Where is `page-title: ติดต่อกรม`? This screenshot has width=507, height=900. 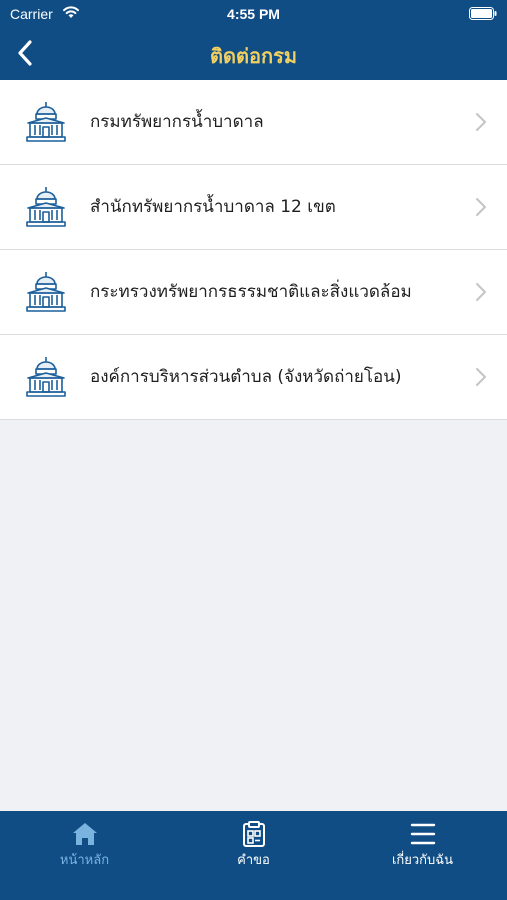 page-title: ติดต่อกรม is located at coordinates (253, 56).